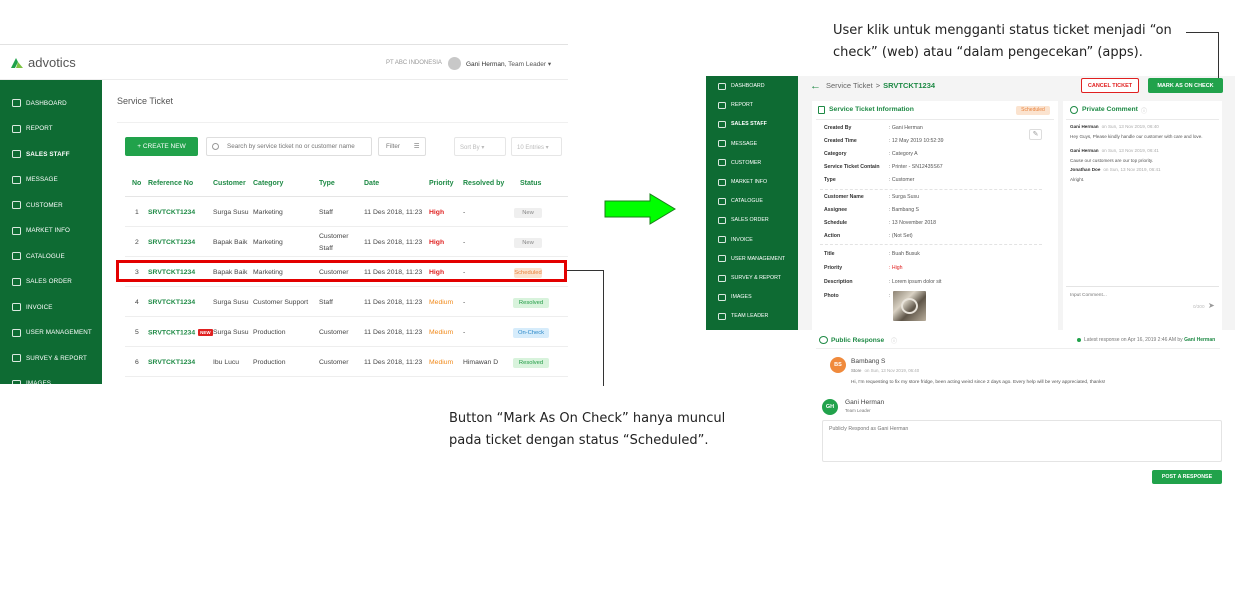 The width and height of the screenshot is (1235, 600). Describe the element at coordinates (180, 332) in the screenshot. I see `reference-link: SRVTCKT1234 NEW` at that location.